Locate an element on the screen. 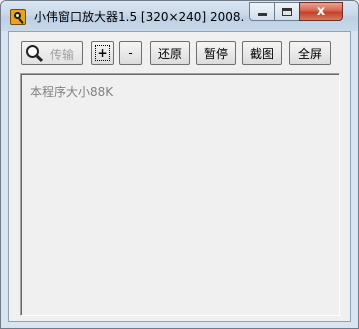  maximize-button is located at coordinates (287, 11).